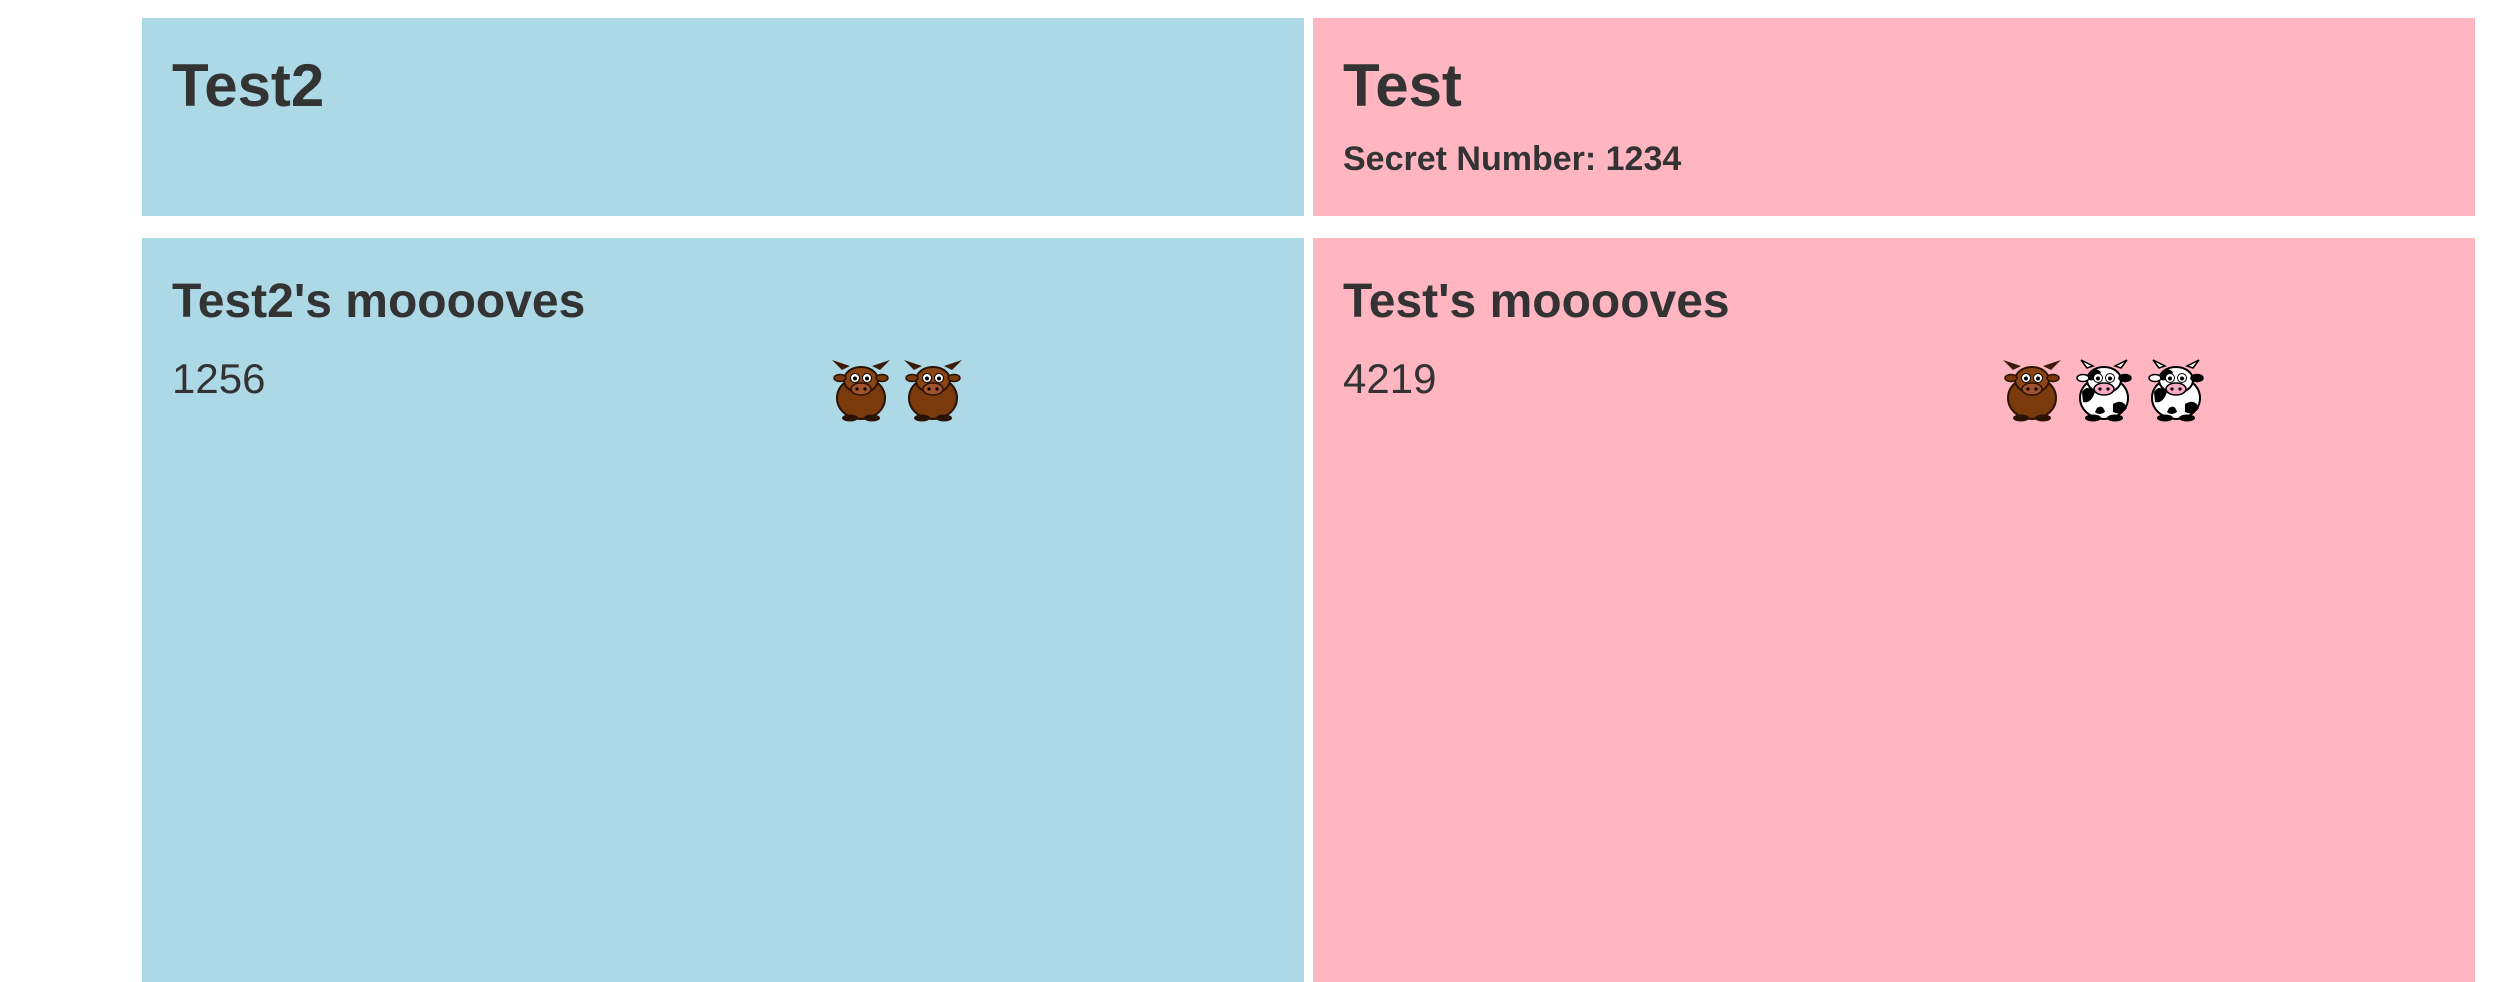 This screenshot has height=982, width=2498. What do you see at coordinates (219, 378) in the screenshot?
I see `guess-number: 1256` at bounding box center [219, 378].